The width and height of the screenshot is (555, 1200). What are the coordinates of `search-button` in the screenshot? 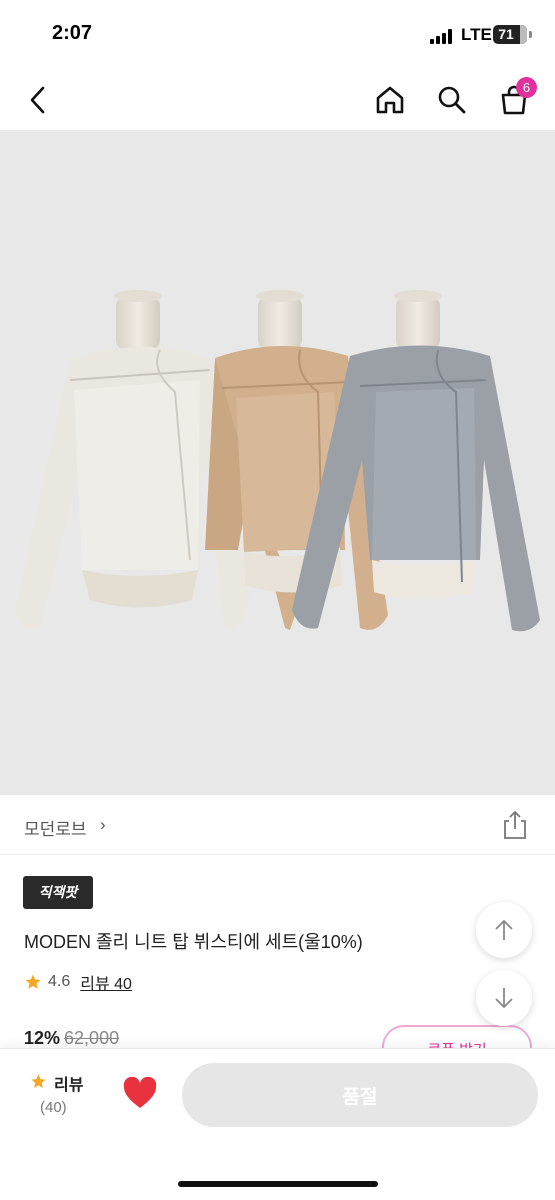 It's located at (452, 100).